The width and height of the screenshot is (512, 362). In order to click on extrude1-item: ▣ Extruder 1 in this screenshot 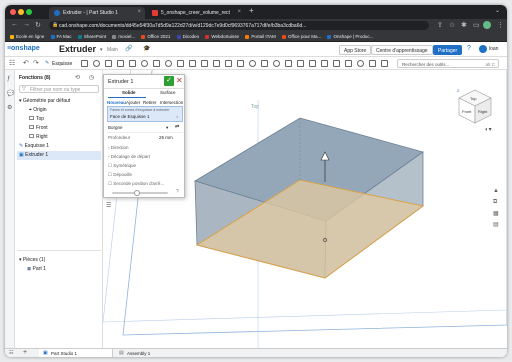, I will do `click(59, 155)`.